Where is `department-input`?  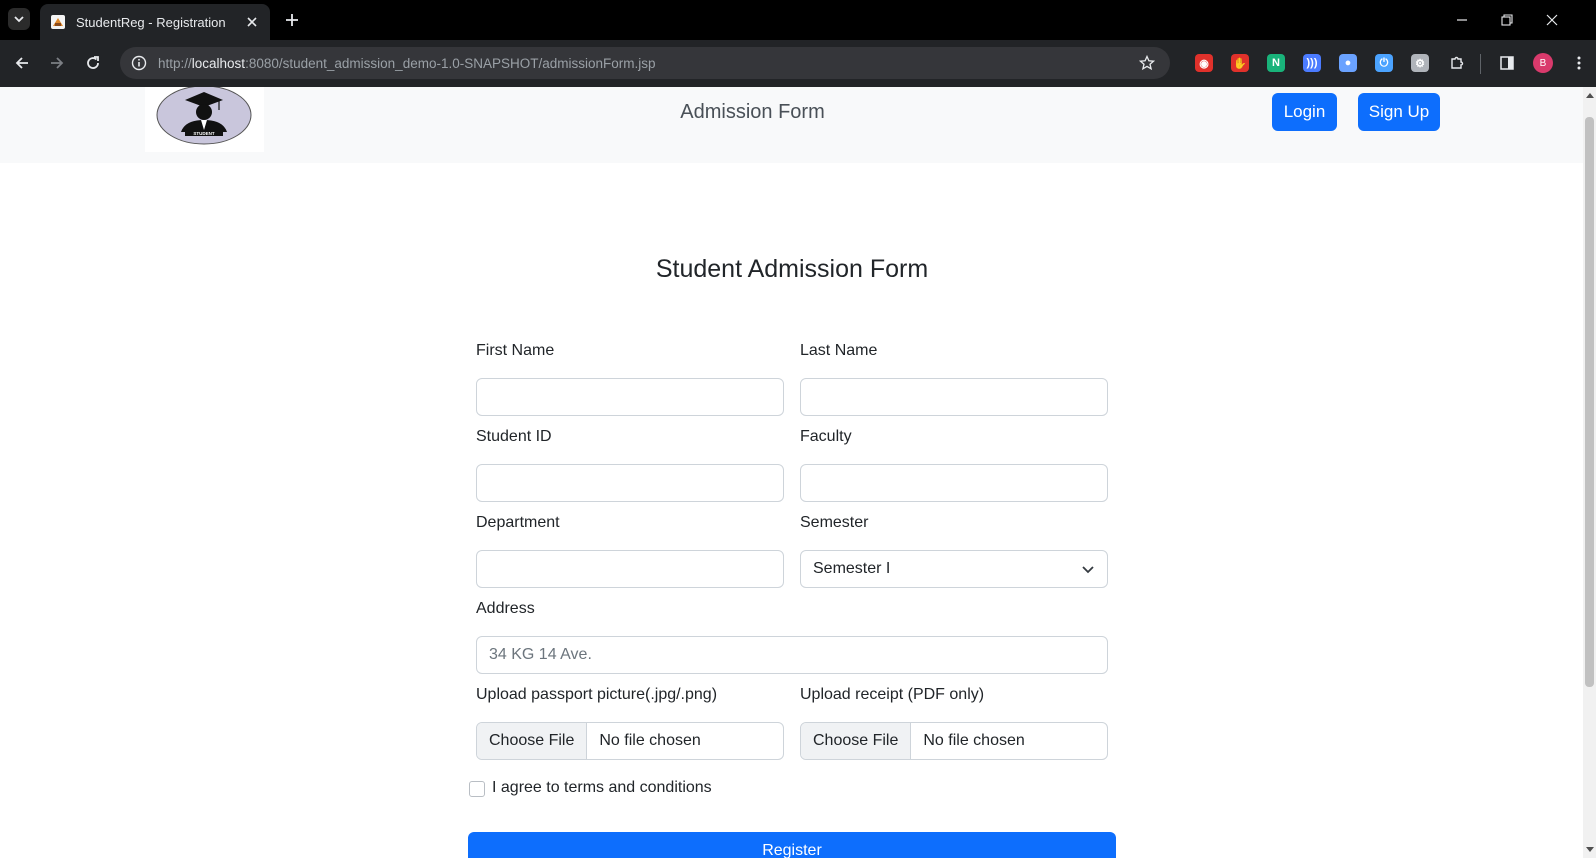 department-input is located at coordinates (630, 569).